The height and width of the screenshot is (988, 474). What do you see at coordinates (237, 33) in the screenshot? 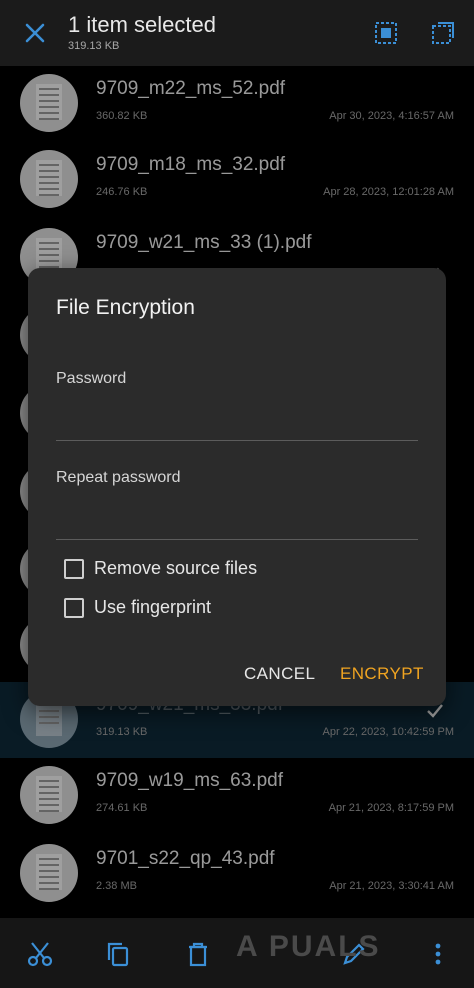
I see `selection-toolbar: 1 item selected 319.13 KB` at bounding box center [237, 33].